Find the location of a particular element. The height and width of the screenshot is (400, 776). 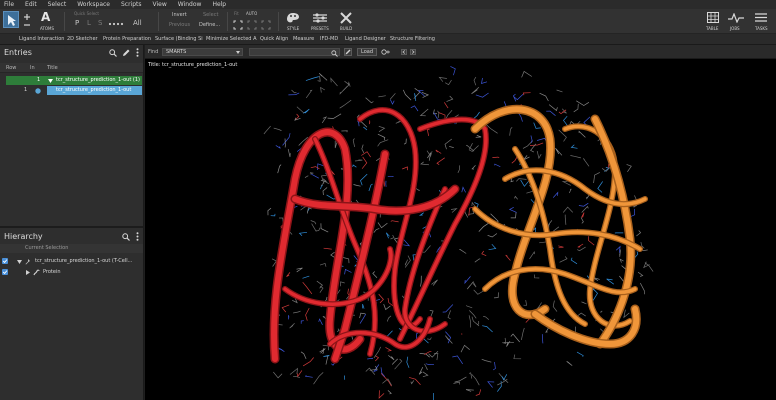

find-pattern-input is located at coordinates (294, 52).